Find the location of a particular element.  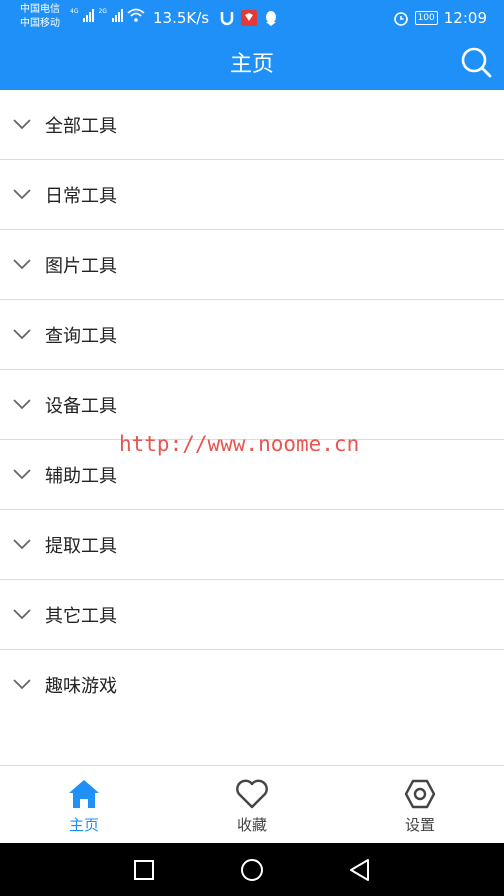

category-item-other-tools: 其它工具 is located at coordinates (252, 615).